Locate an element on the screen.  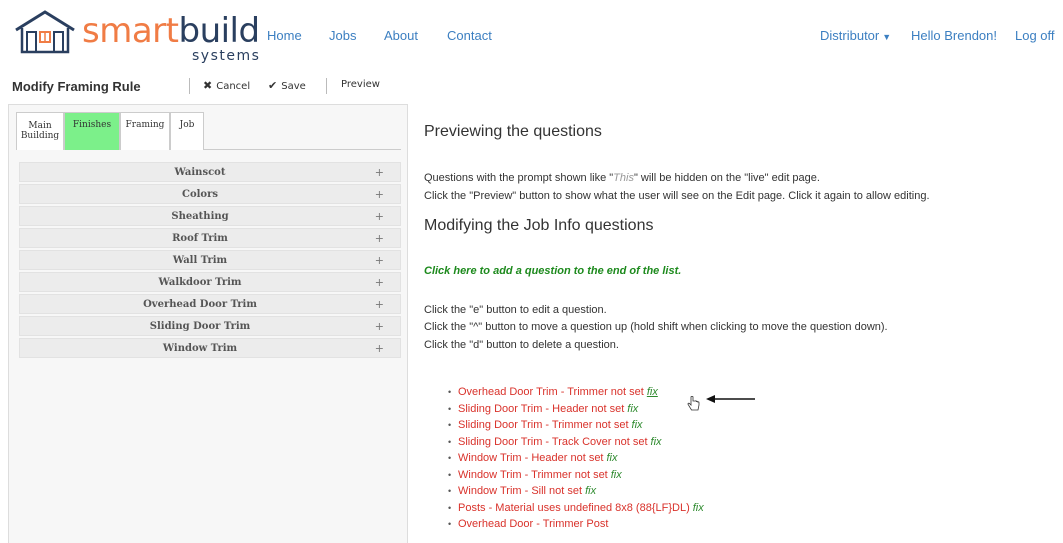
issue-text: Overhead Door Trim - Trimmer not set is located at coordinates (551, 392).